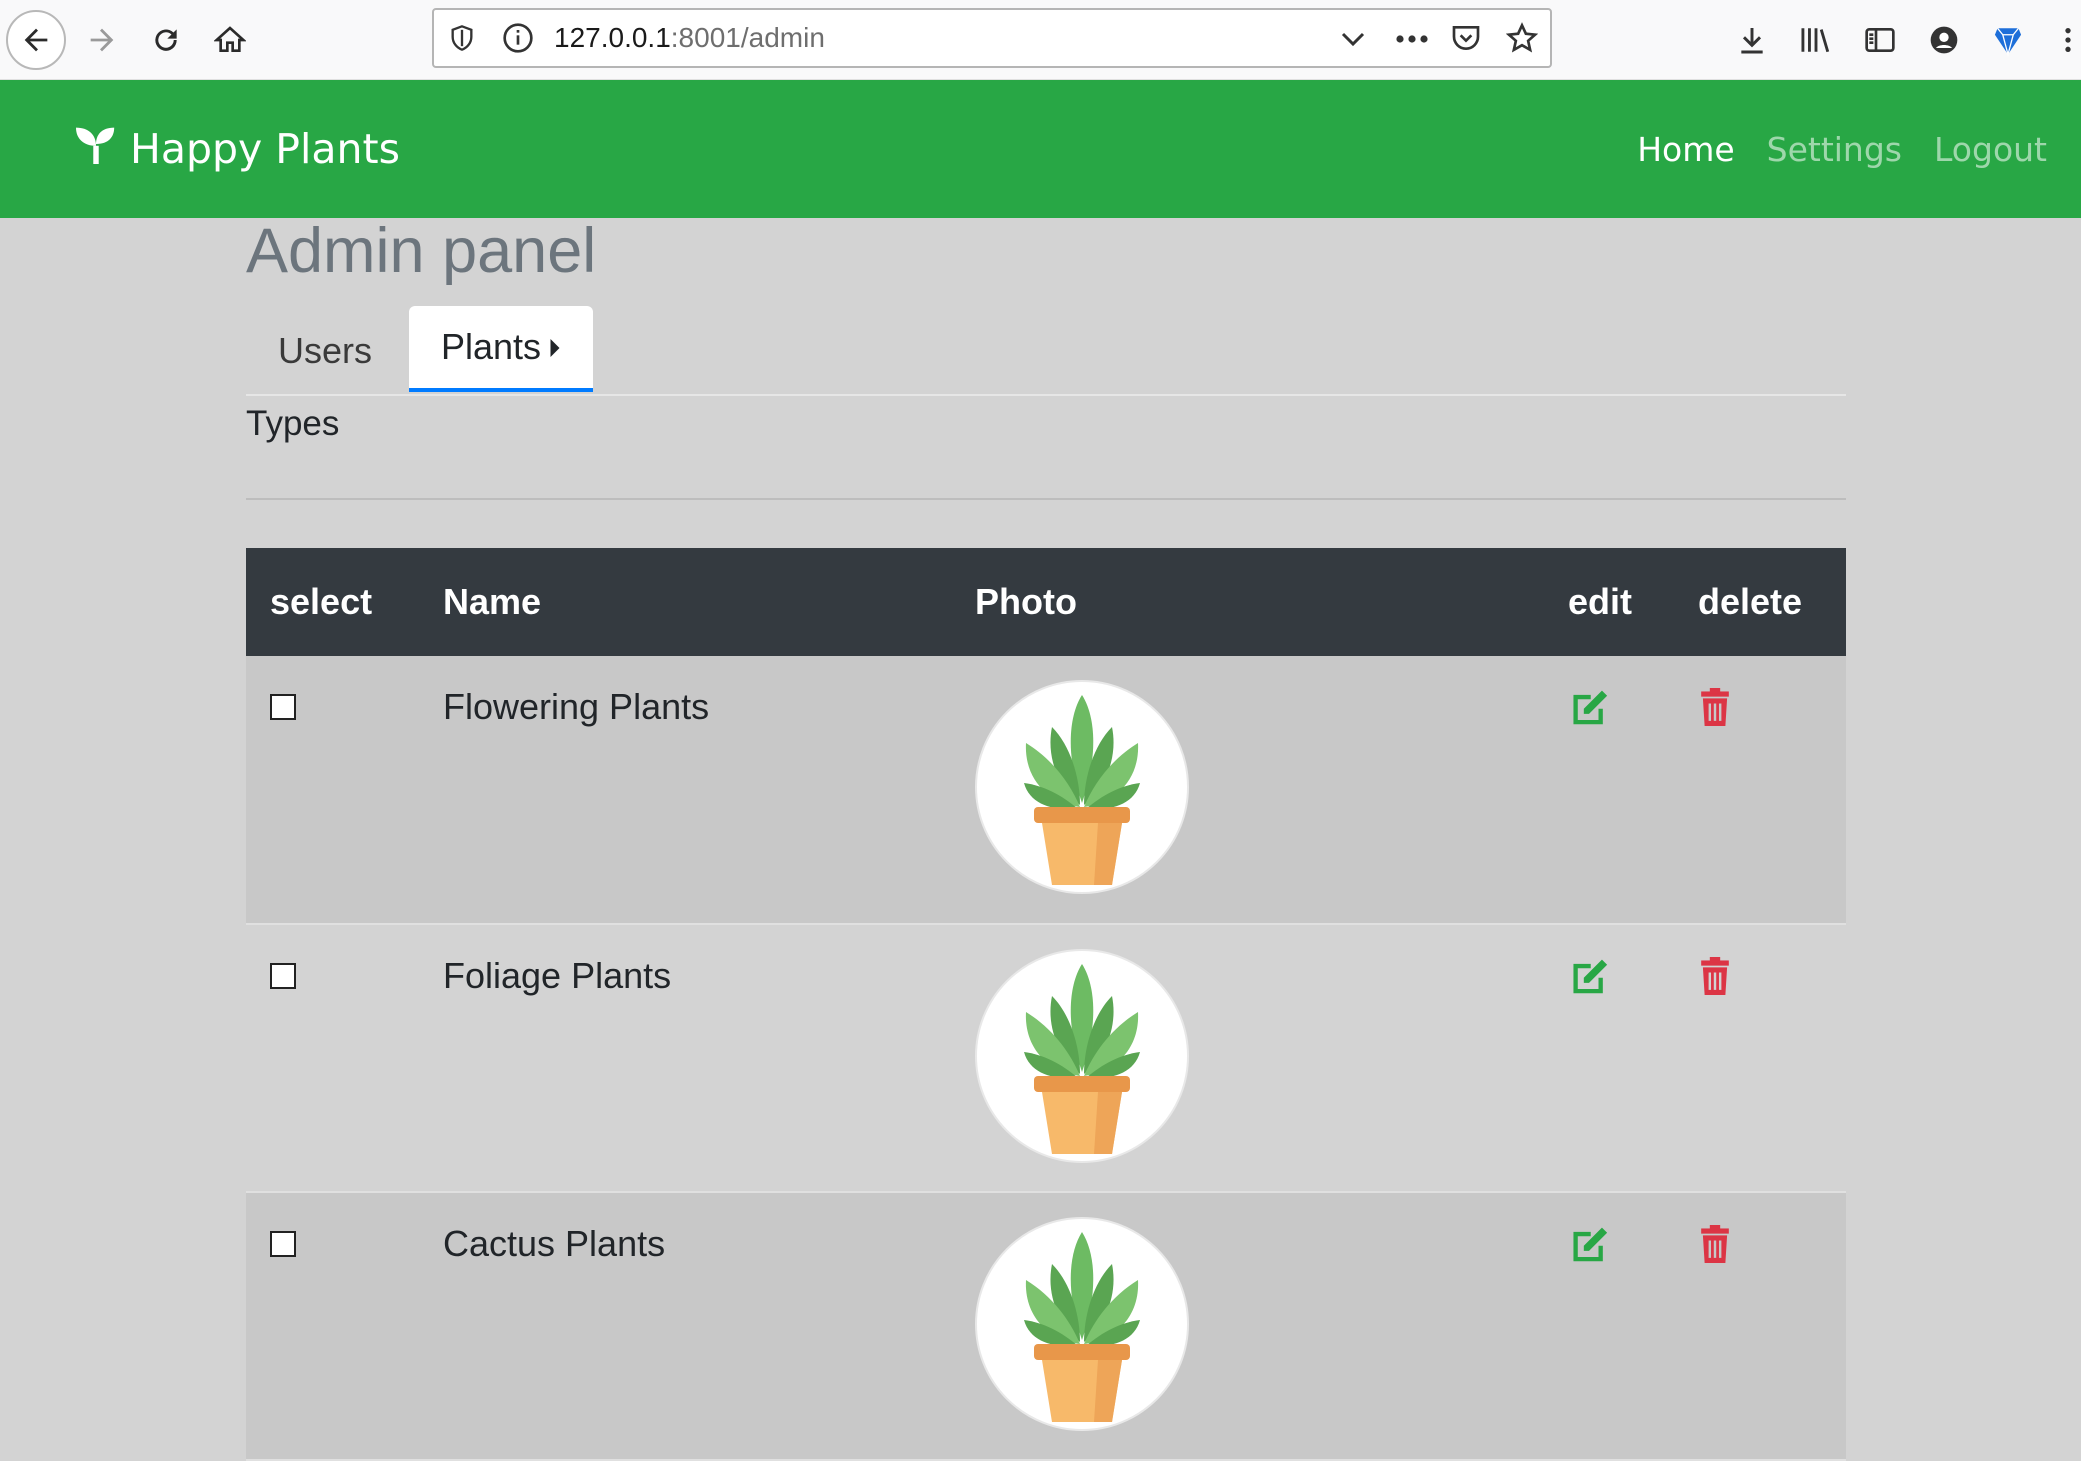 The width and height of the screenshot is (2081, 1461). I want to click on tab-users: Users, so click(325, 349).